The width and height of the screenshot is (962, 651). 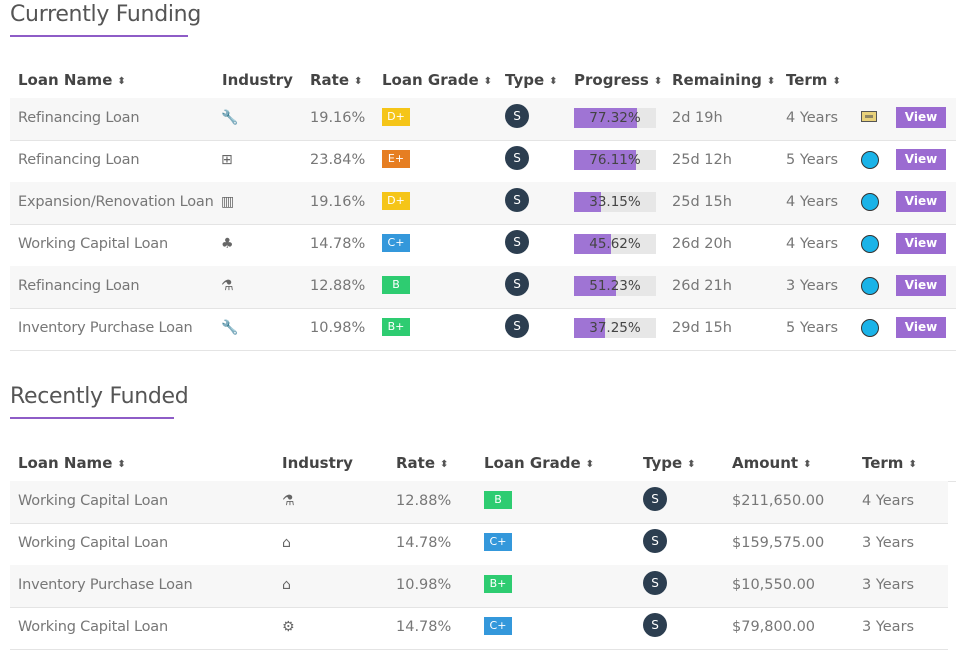 I want to click on flask-icon: ⚗, so click(x=227, y=286).